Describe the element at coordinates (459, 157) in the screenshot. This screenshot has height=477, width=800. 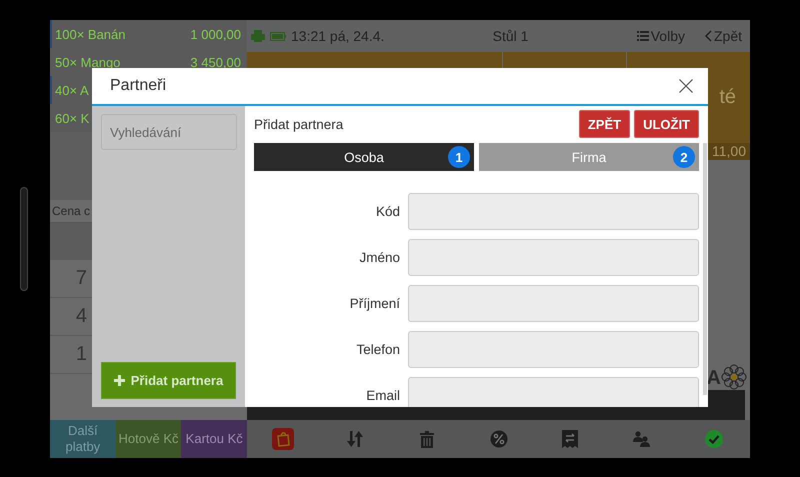
I see `step-badge: 1` at that location.